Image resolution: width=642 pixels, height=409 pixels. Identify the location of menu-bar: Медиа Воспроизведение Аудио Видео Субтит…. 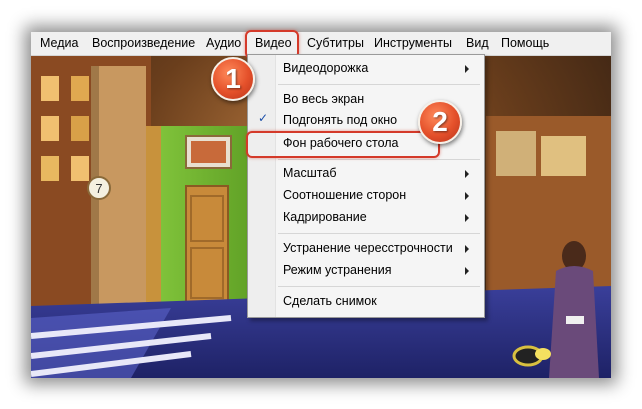
(321, 44).